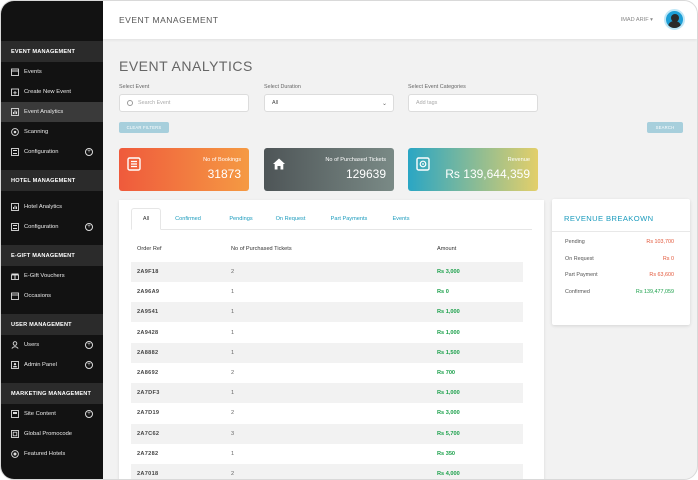  I want to click on revenue-row-label: Part Payment, so click(581, 275).